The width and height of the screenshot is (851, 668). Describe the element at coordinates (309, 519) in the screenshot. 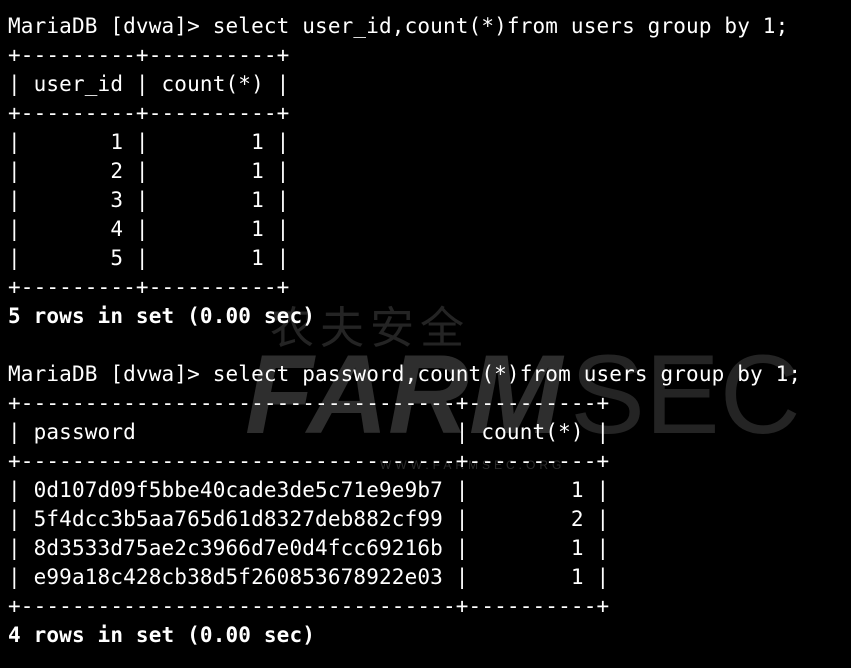

I see `table-row: | 5f4dcc3b5aa765d61d8327deb882cf99 | 2 |` at that location.